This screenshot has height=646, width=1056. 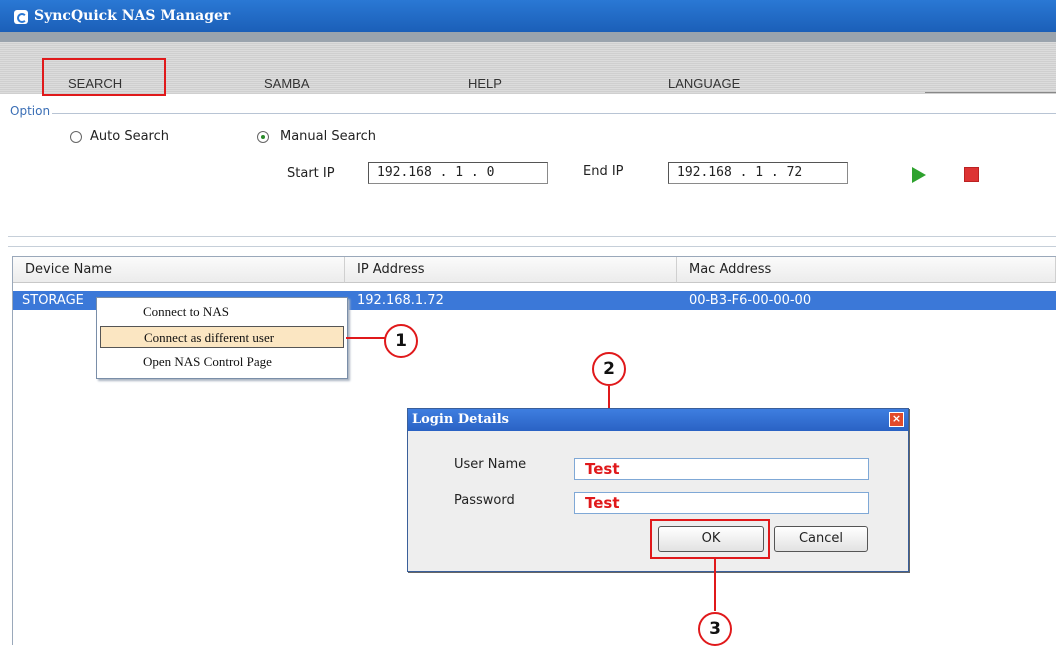 I want to click on end-ip-label: End IP, so click(x=603, y=171).